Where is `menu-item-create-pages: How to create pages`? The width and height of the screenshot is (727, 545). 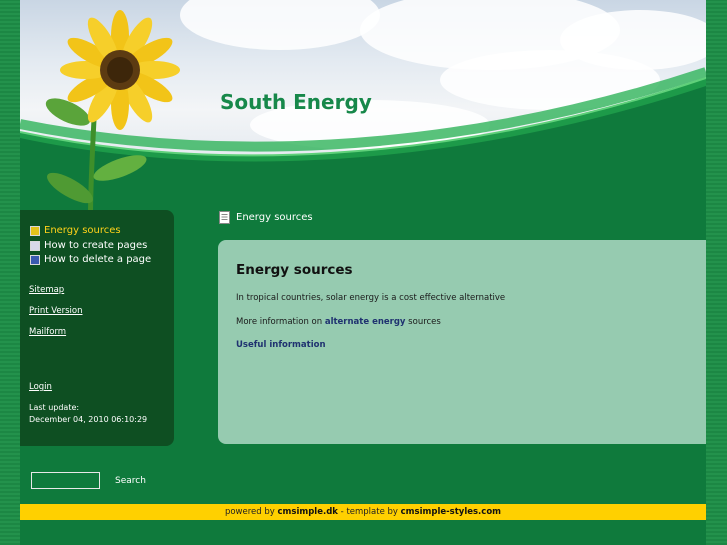 menu-item-create-pages: How to create pages is located at coordinates (90, 246).